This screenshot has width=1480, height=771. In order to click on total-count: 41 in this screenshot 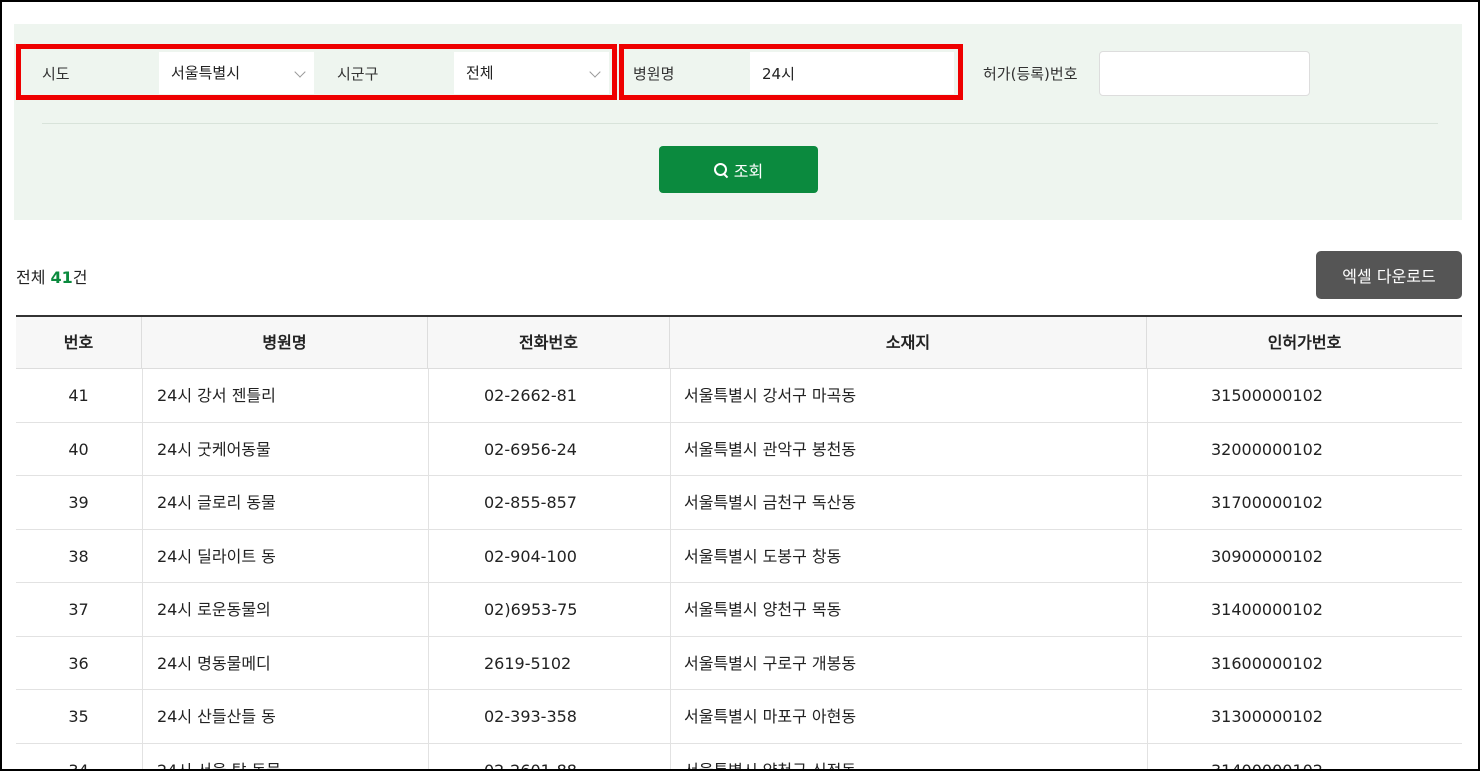, I will do `click(61, 277)`.